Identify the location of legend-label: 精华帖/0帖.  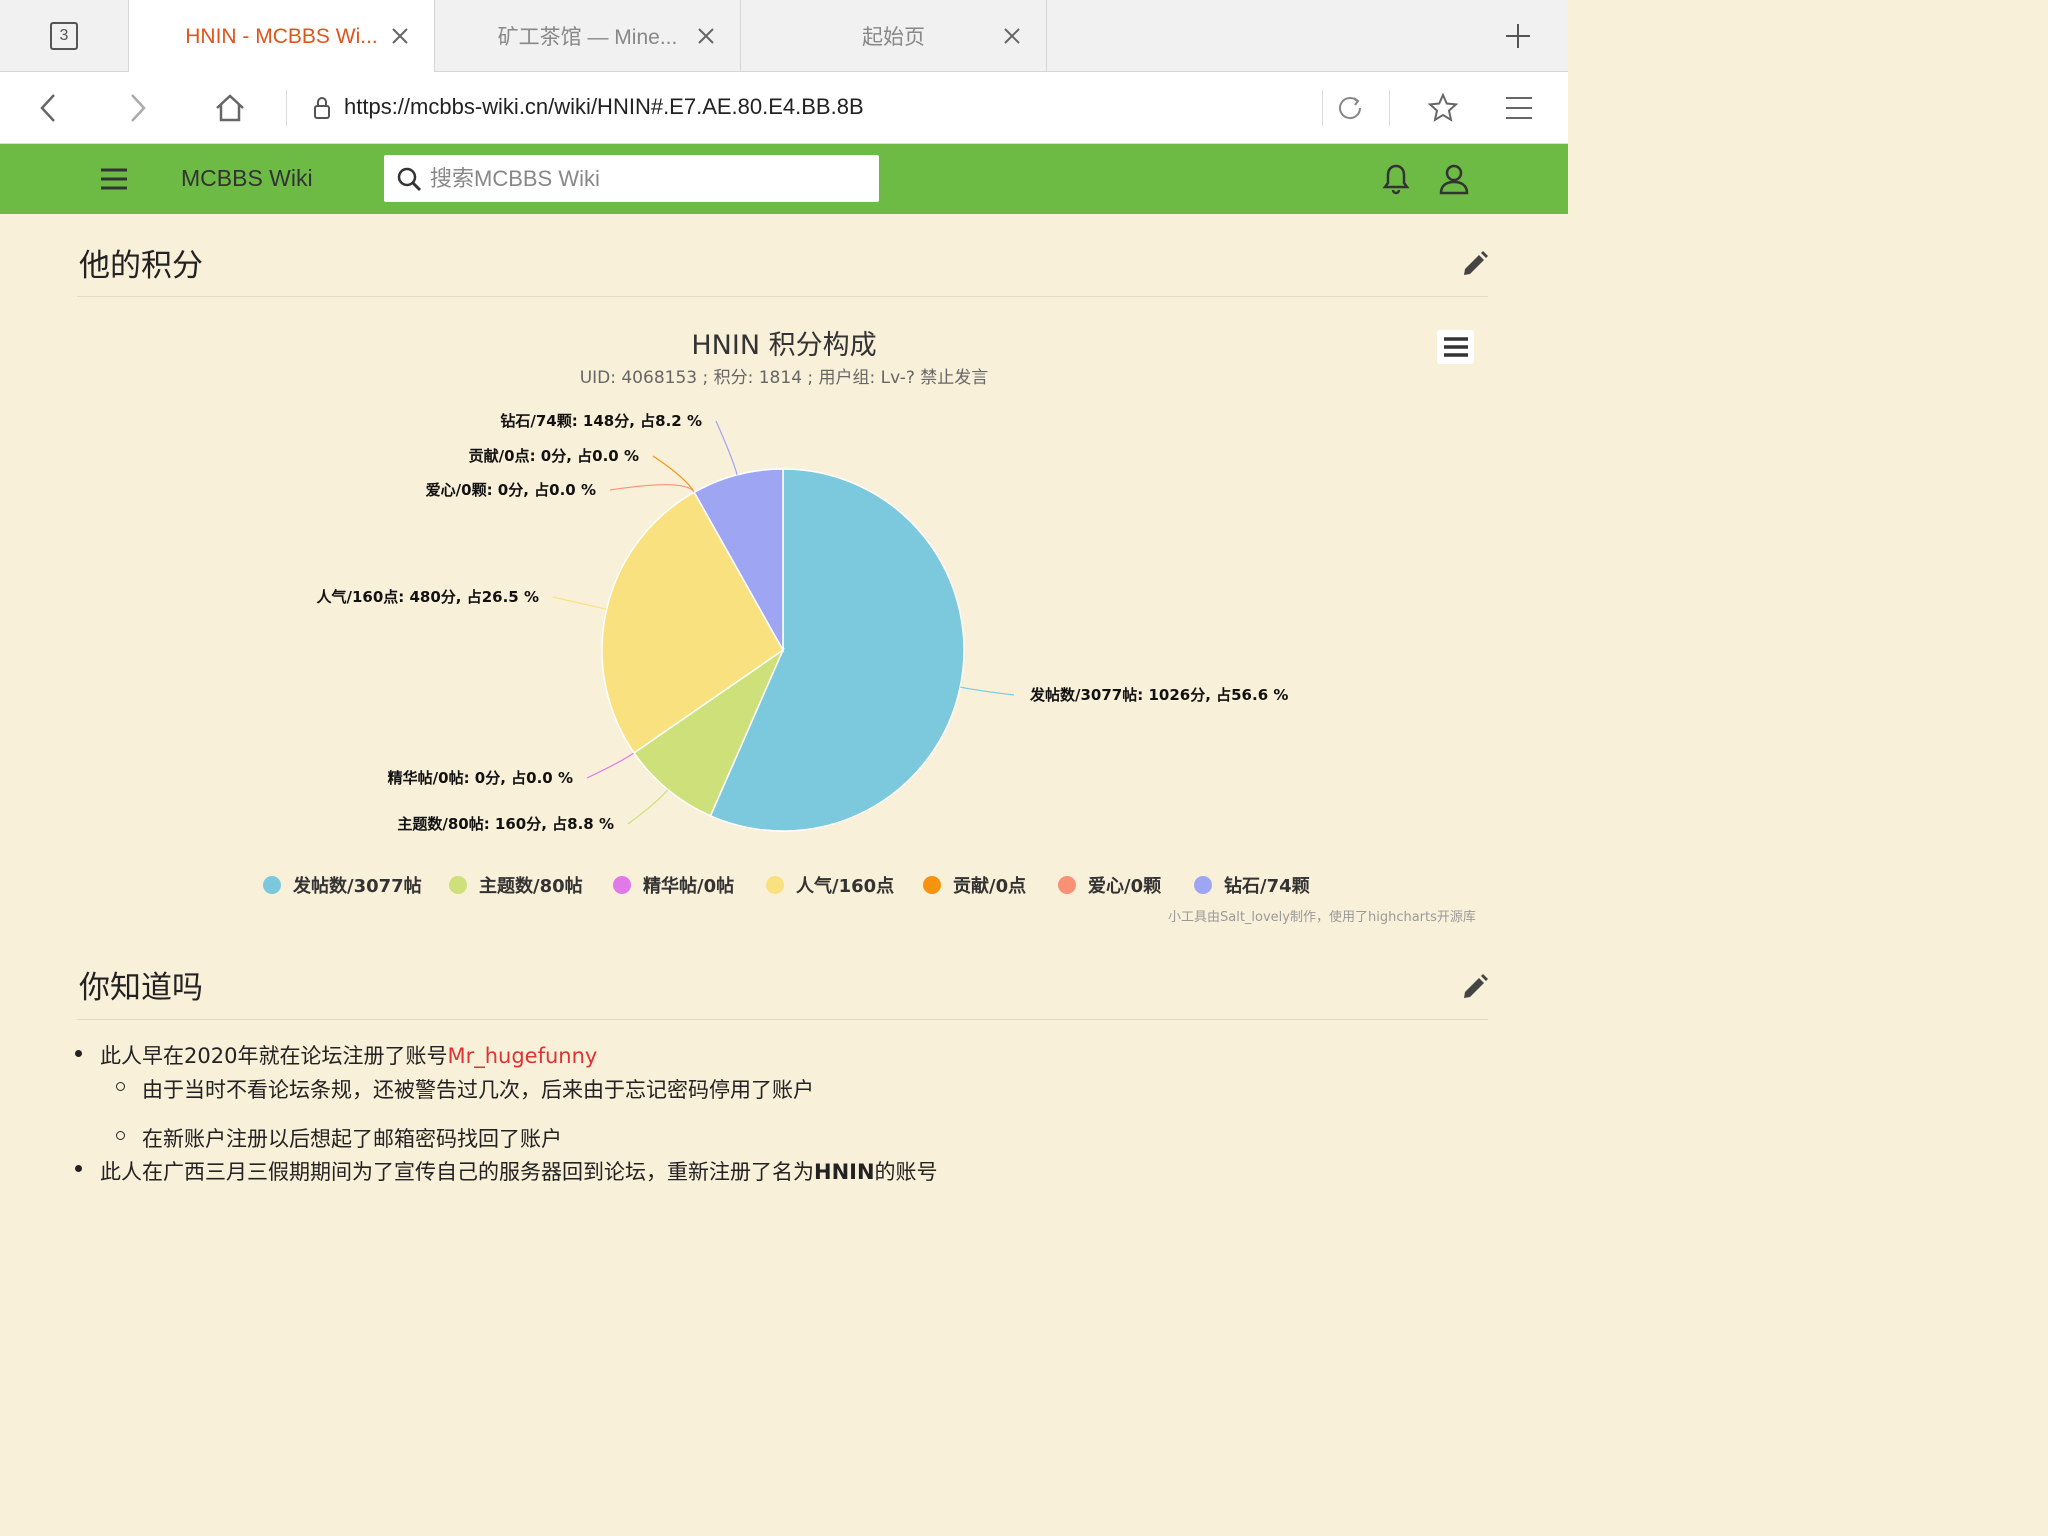
(689, 886).